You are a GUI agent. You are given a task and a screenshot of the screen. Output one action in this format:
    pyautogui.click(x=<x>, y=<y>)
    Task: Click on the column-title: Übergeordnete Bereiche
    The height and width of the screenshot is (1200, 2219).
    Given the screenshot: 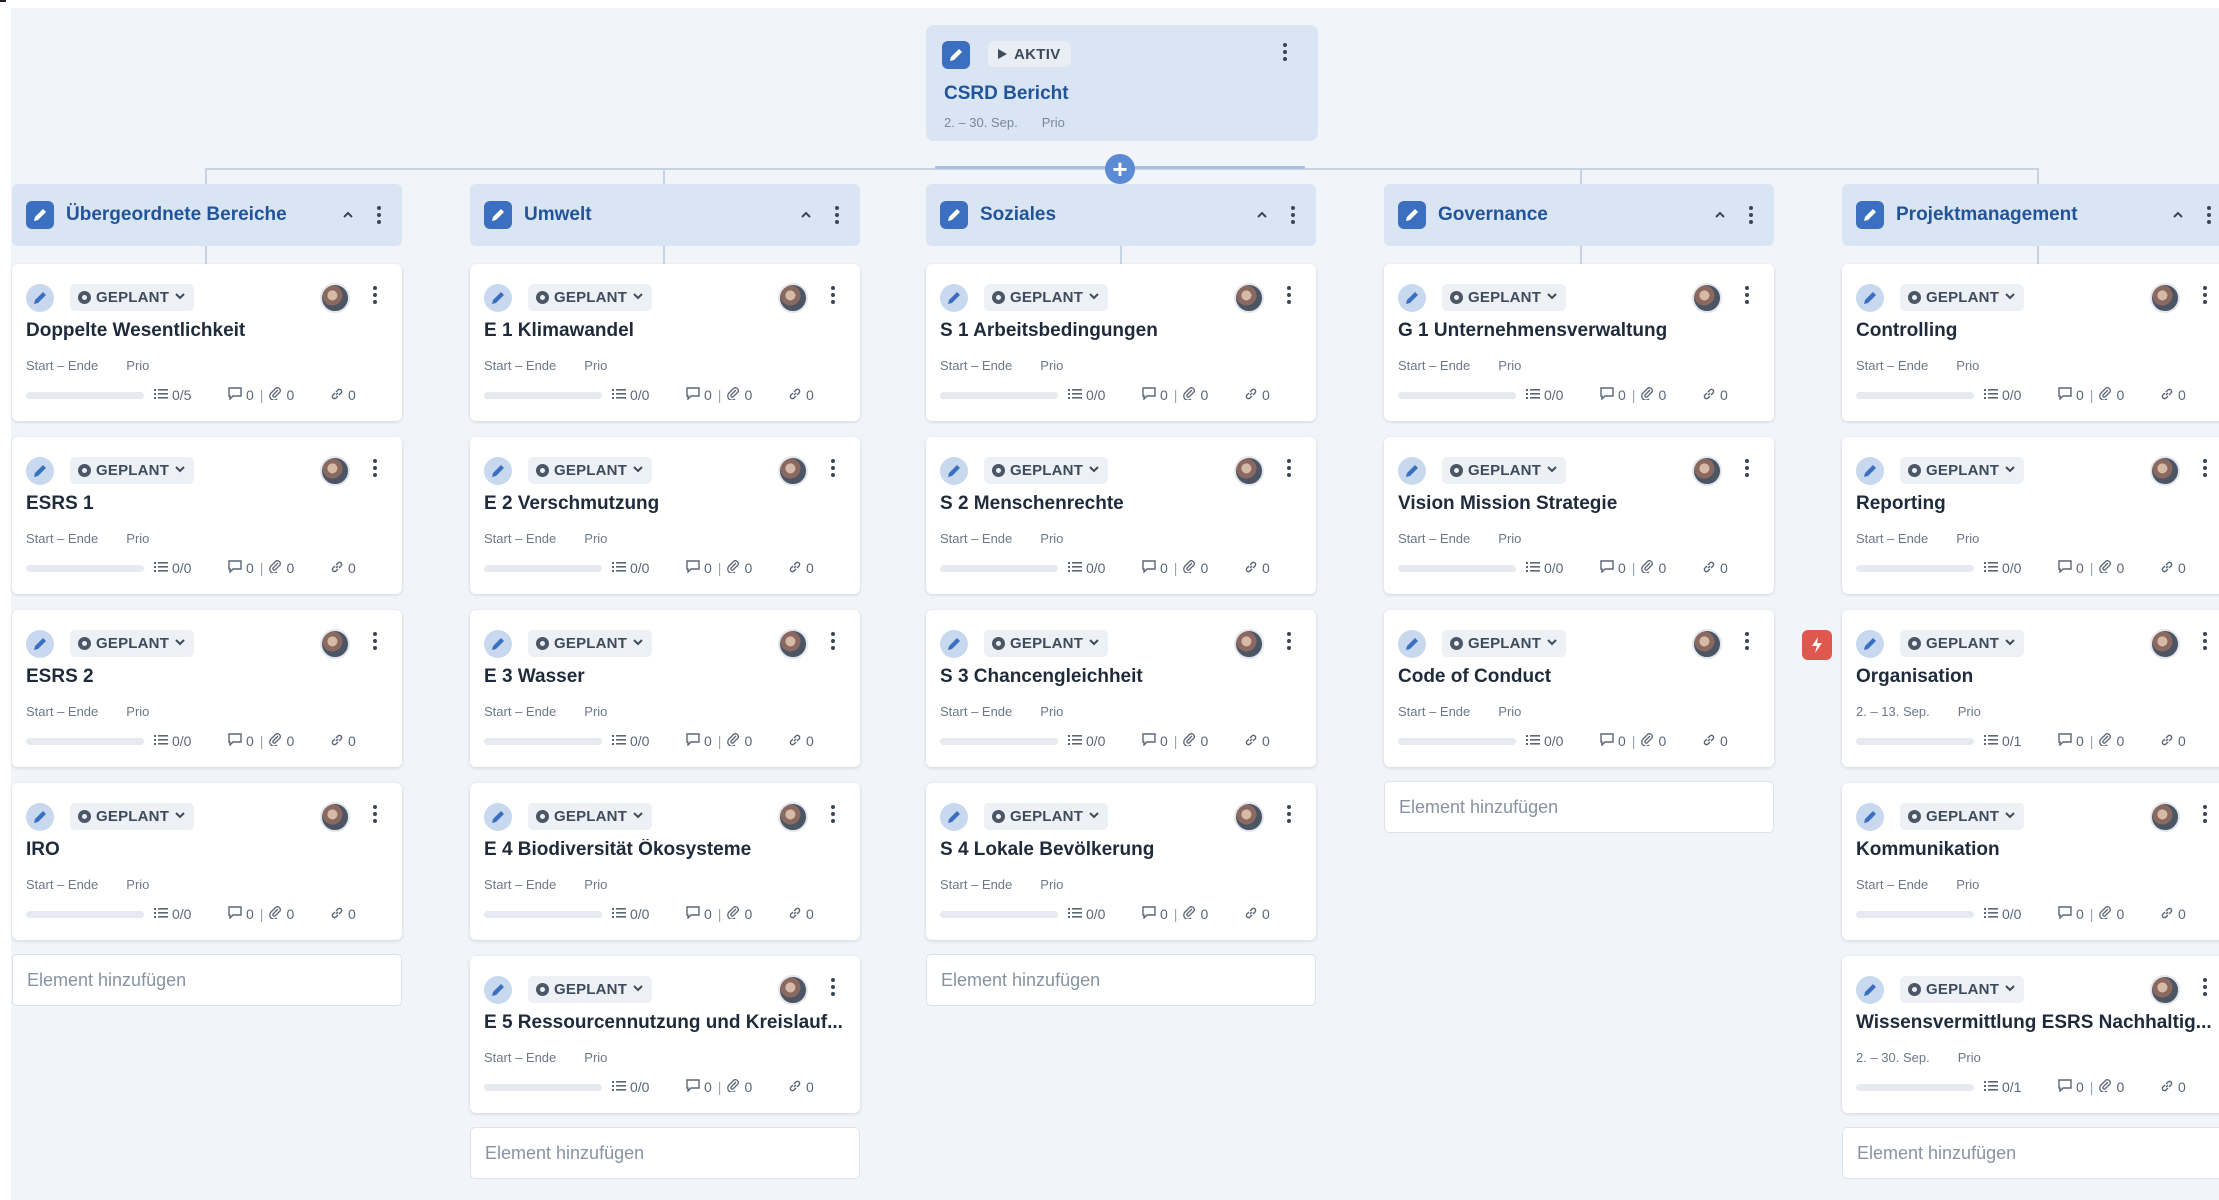 What is the action you would take?
    pyautogui.click(x=201, y=215)
    